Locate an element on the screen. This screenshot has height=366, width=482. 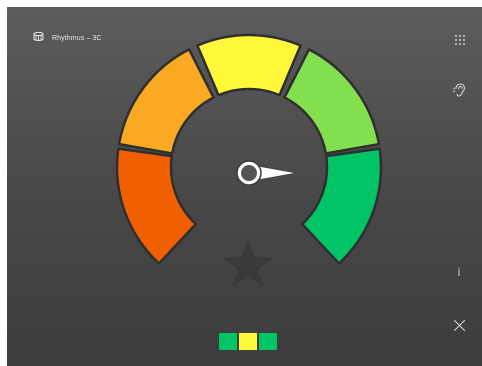
gauge-segment-orange is located at coordinates (166, 101).